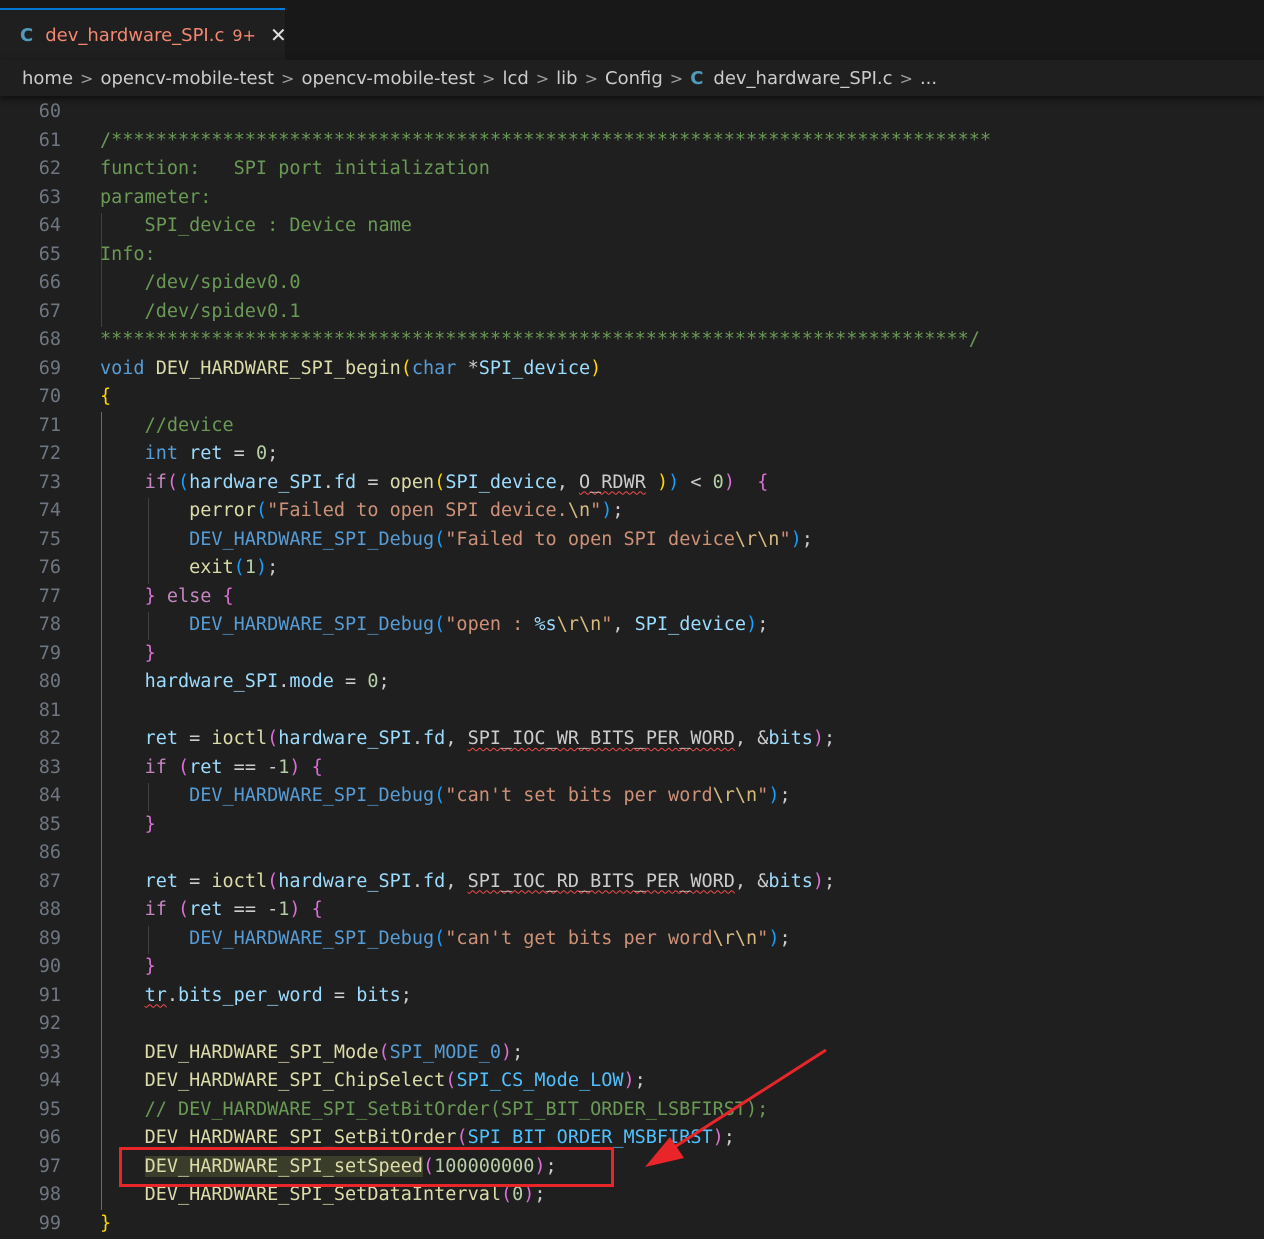 This screenshot has width=1264, height=1239. What do you see at coordinates (49, 966) in the screenshot?
I see `line-number: 90` at bounding box center [49, 966].